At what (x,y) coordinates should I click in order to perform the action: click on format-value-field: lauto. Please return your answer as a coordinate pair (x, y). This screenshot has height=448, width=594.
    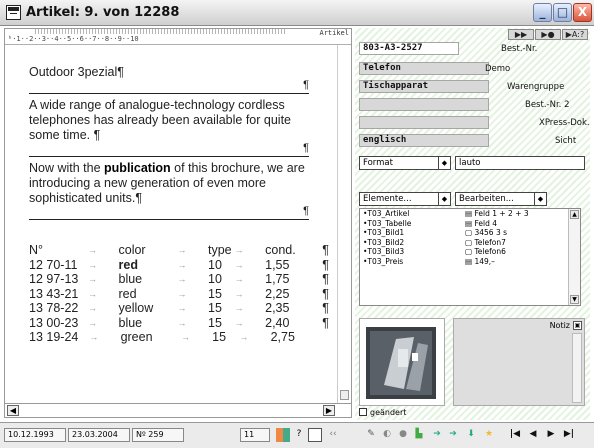
    Looking at the image, I should click on (520, 163).